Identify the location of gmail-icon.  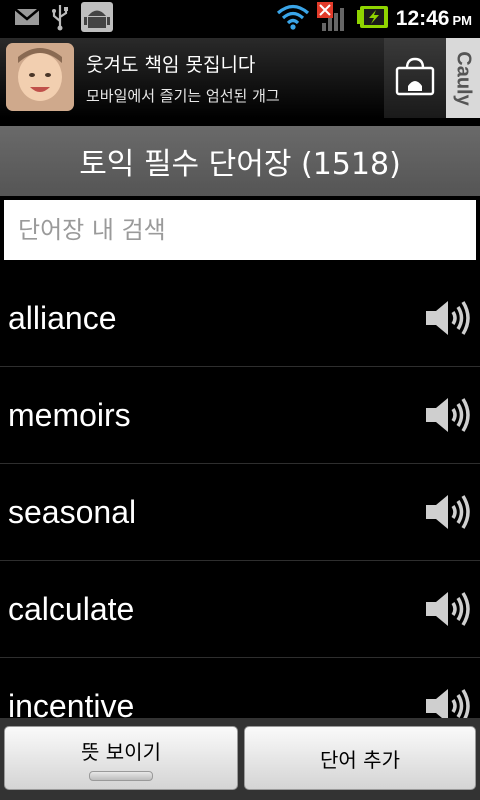
(27, 19).